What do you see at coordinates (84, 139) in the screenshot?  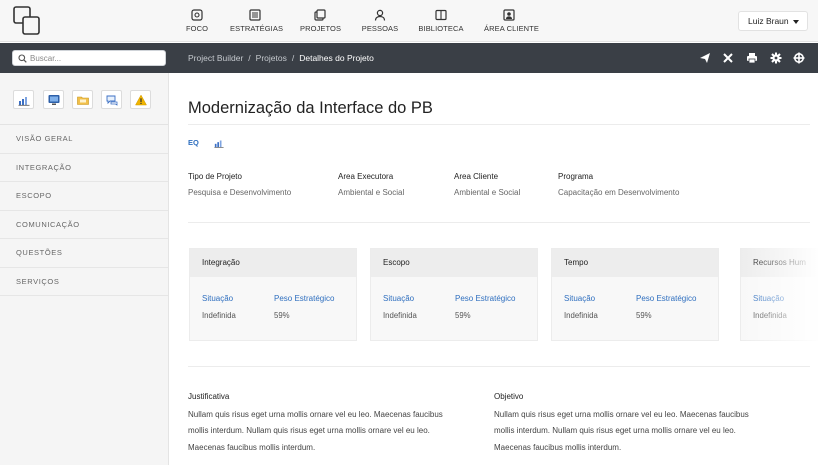 I see `sidebar-item-visao-geral: VISÃO GERAL` at bounding box center [84, 139].